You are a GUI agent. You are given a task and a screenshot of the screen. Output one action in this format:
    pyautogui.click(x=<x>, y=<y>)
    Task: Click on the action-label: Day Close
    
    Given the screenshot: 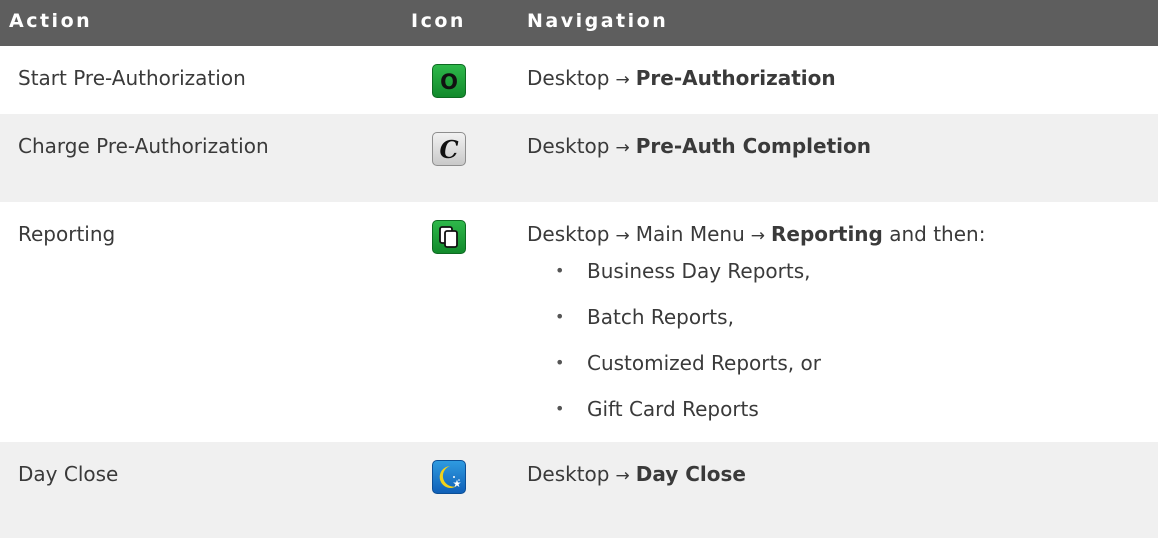 What is the action you would take?
    pyautogui.click(x=68, y=474)
    